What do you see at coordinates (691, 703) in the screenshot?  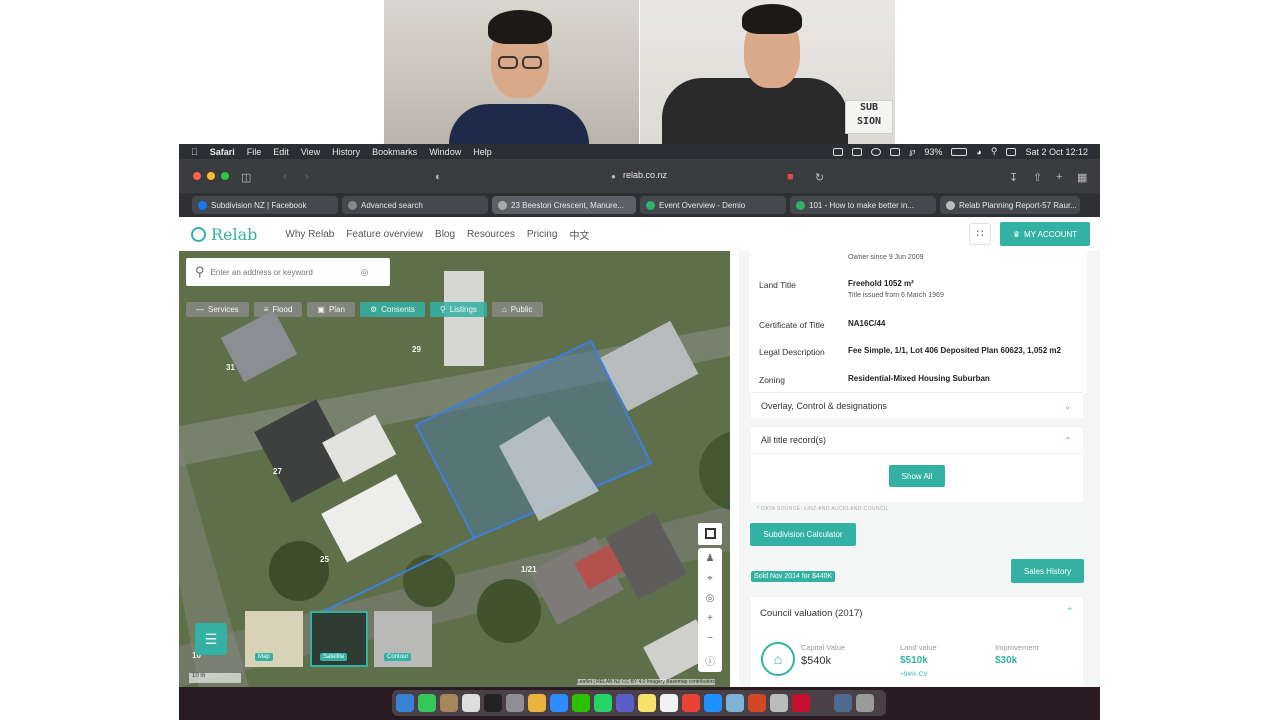 I see `chrome-icon` at bounding box center [691, 703].